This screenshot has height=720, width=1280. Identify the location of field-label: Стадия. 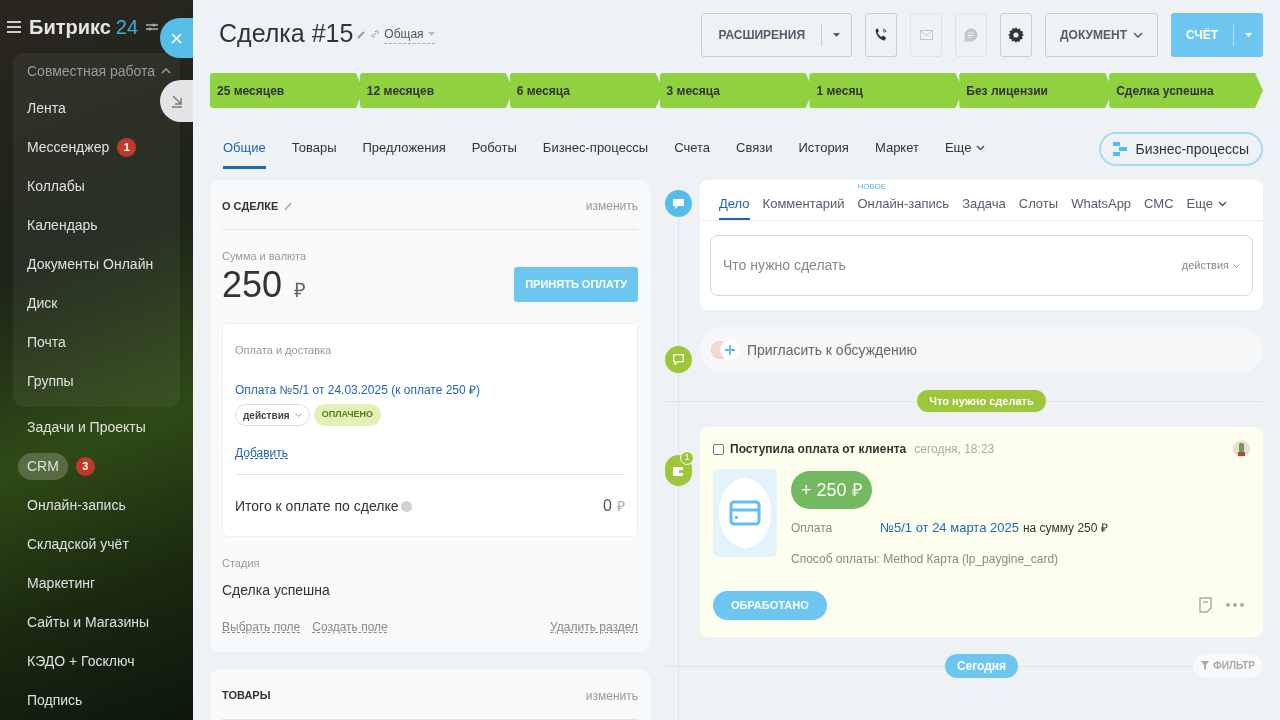
(241, 563).